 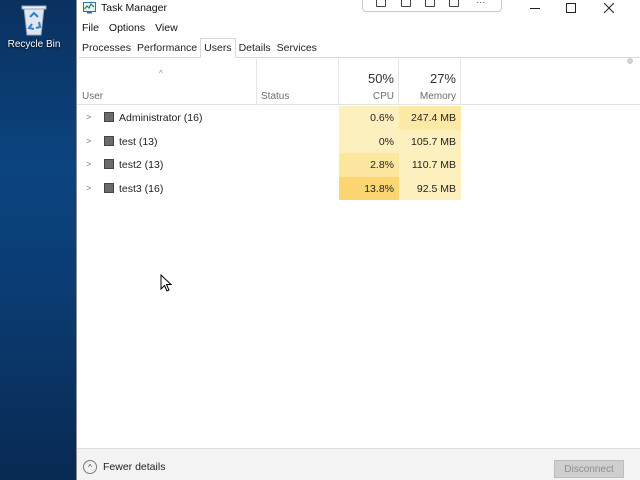 What do you see at coordinates (134, 8) in the screenshot?
I see `window-title: Task Manager` at bounding box center [134, 8].